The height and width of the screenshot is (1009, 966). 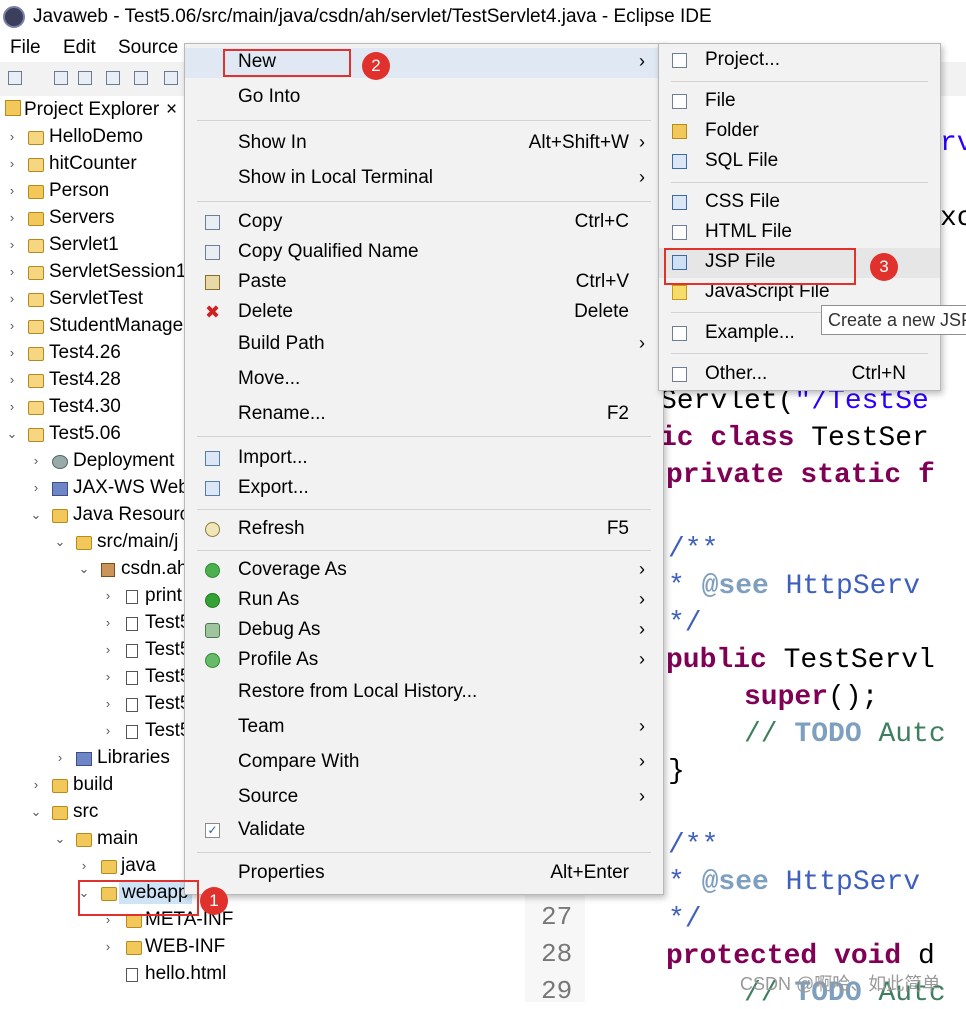 I want to click on menu-item-compare-with: Compare With ›, so click(x=424, y=763).